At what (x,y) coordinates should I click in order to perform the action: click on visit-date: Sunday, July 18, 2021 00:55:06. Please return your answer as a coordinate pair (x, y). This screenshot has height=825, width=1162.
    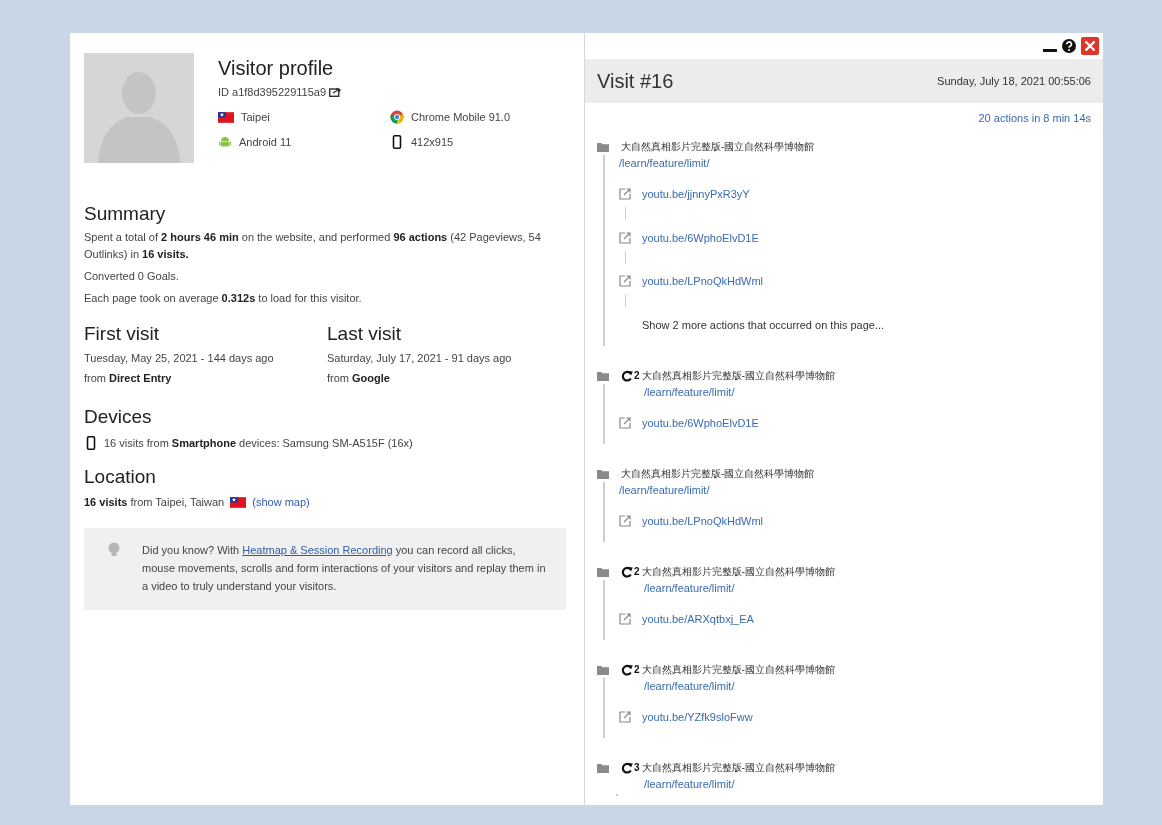
    Looking at the image, I should click on (1014, 81).